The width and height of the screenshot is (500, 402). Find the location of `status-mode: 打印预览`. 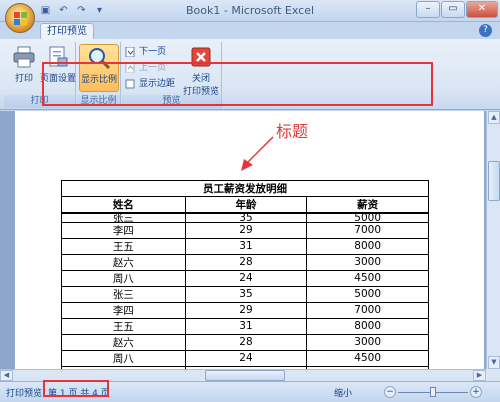

status-mode: 打印预览 is located at coordinates (24, 394).